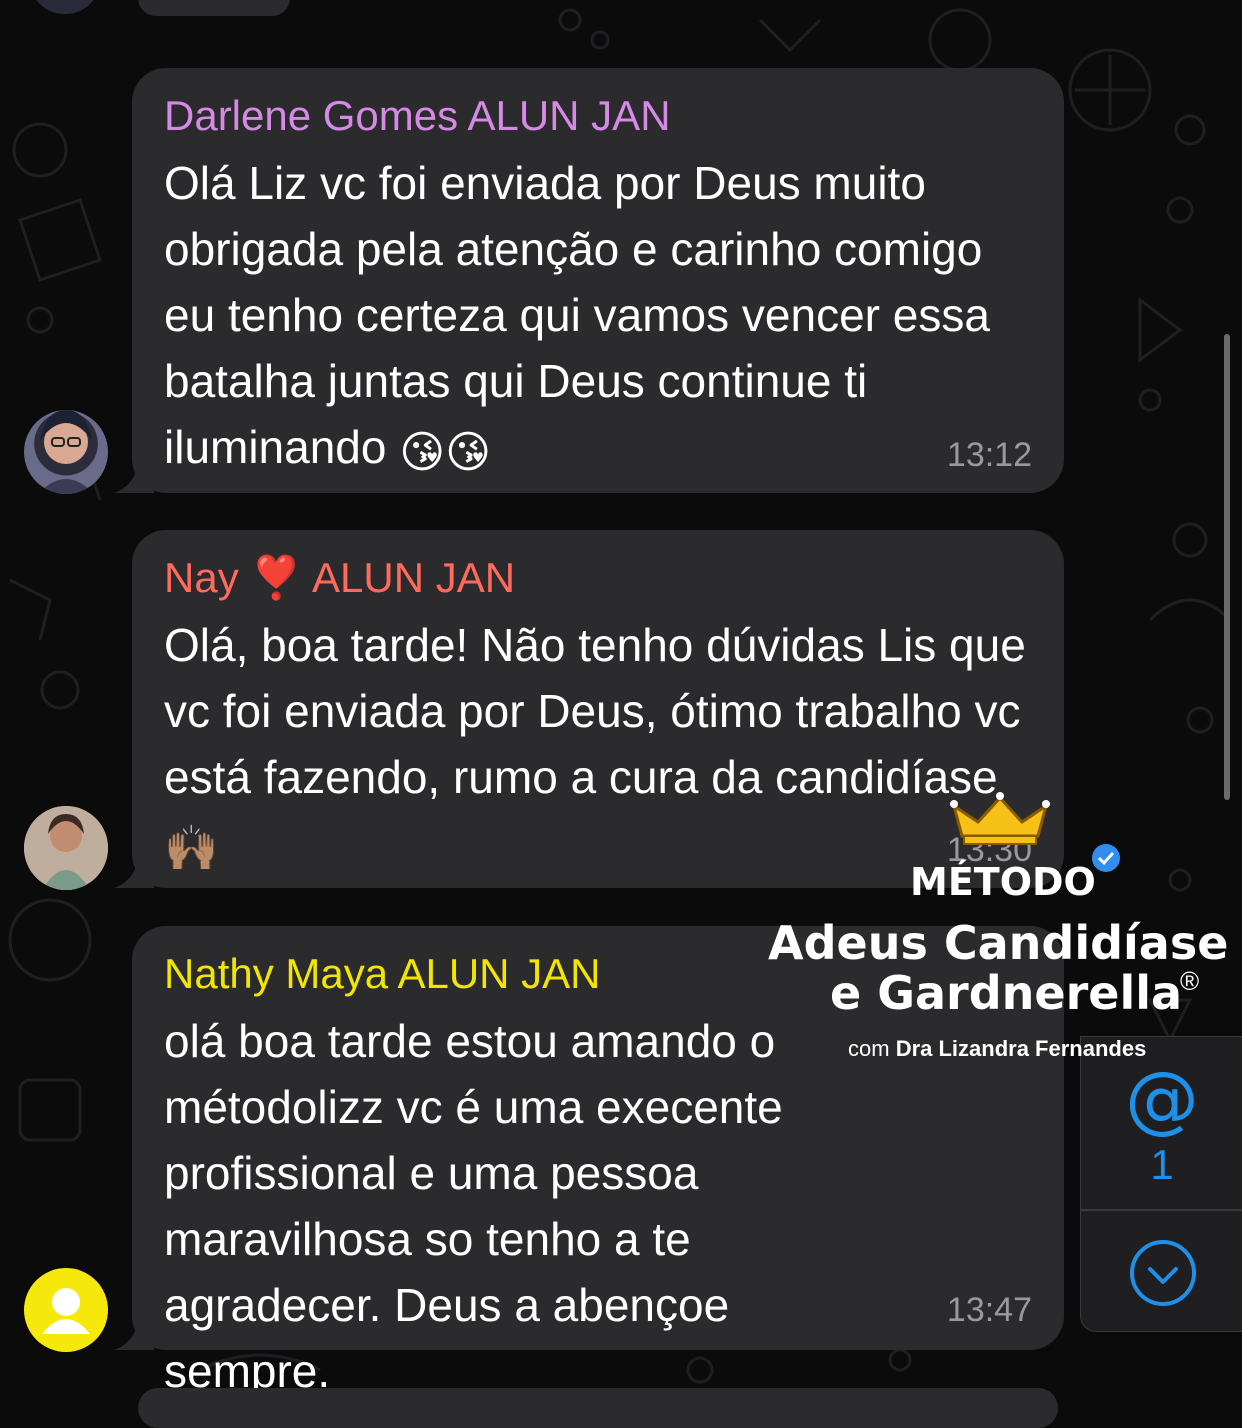 The height and width of the screenshot is (1428, 1242). Describe the element at coordinates (1190, 981) in the screenshot. I see `registered-mark: ®` at that location.